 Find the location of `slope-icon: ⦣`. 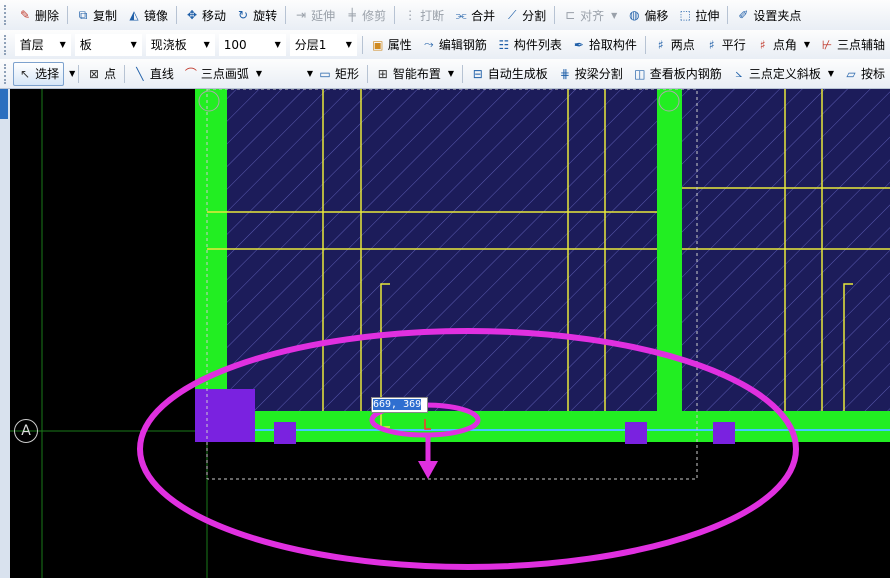

slope-icon: ⦣ is located at coordinates (739, 73).